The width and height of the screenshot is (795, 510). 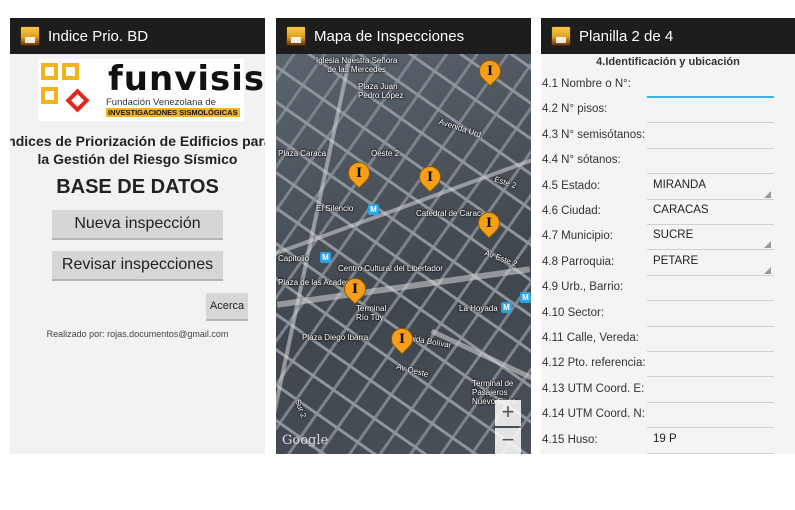 I want to click on field-value: SUCRE, so click(x=673, y=235).